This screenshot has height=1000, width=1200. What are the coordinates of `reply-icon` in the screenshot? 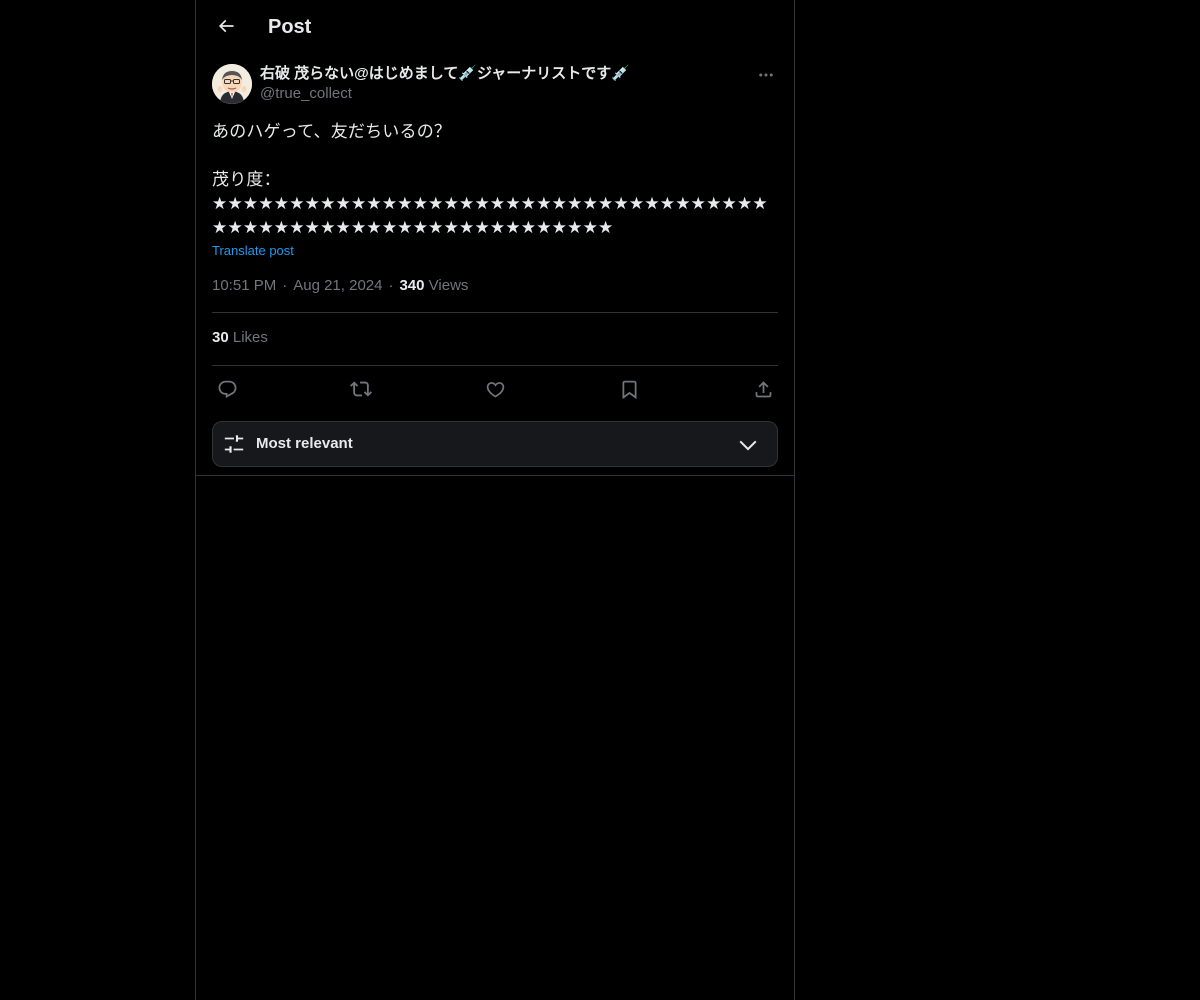 It's located at (227, 389).